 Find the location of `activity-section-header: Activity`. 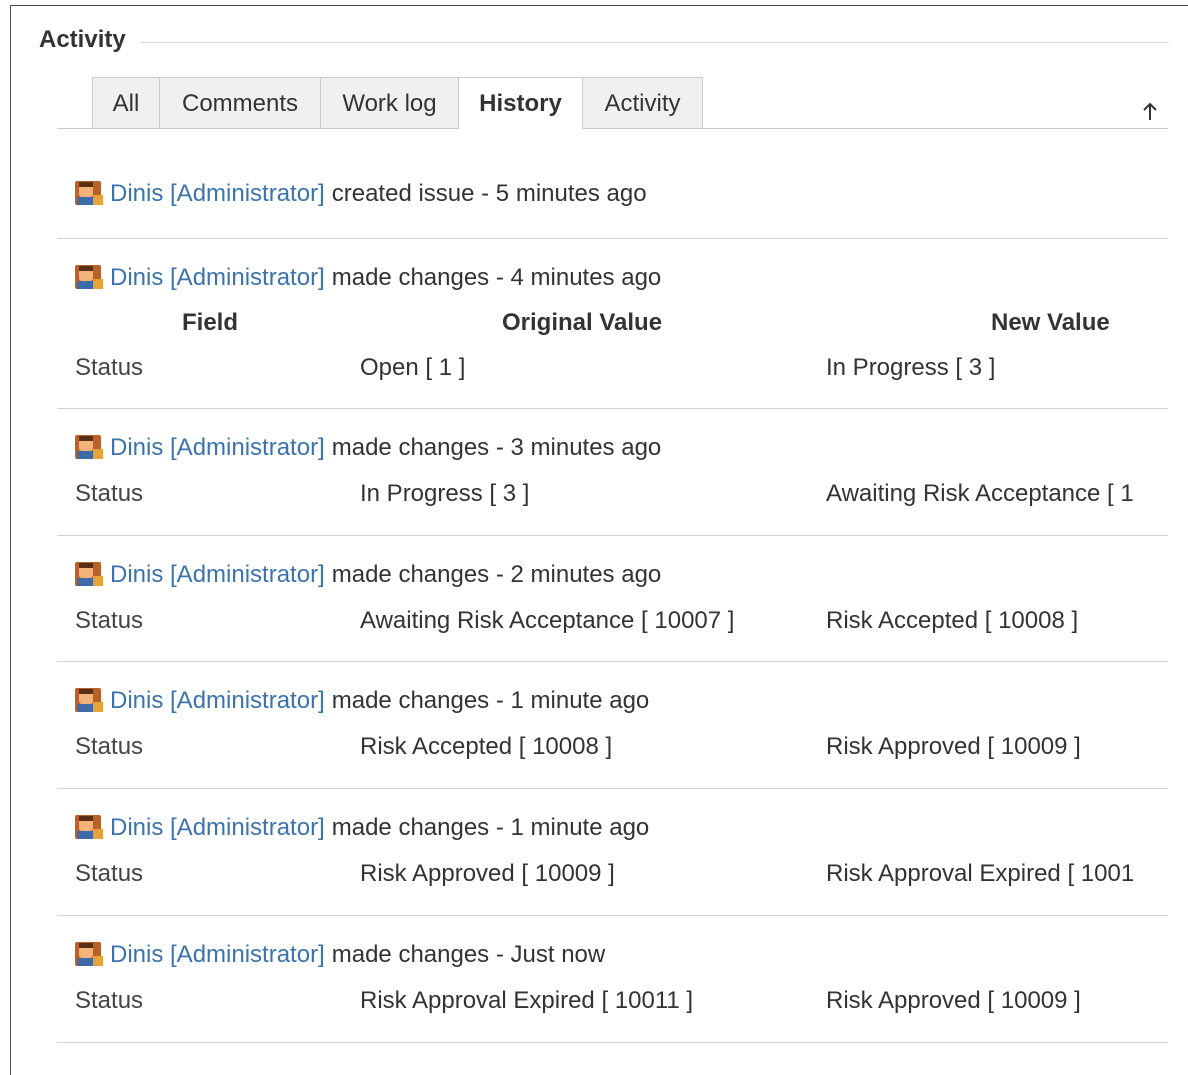

activity-section-header: Activity is located at coordinates (604, 40).